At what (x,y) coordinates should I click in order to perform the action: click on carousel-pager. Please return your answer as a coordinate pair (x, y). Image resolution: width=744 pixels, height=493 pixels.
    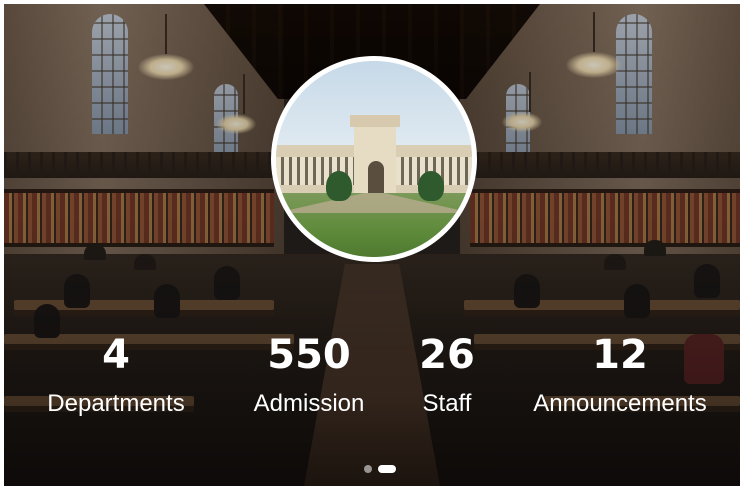
    Looking at the image, I should click on (380, 469).